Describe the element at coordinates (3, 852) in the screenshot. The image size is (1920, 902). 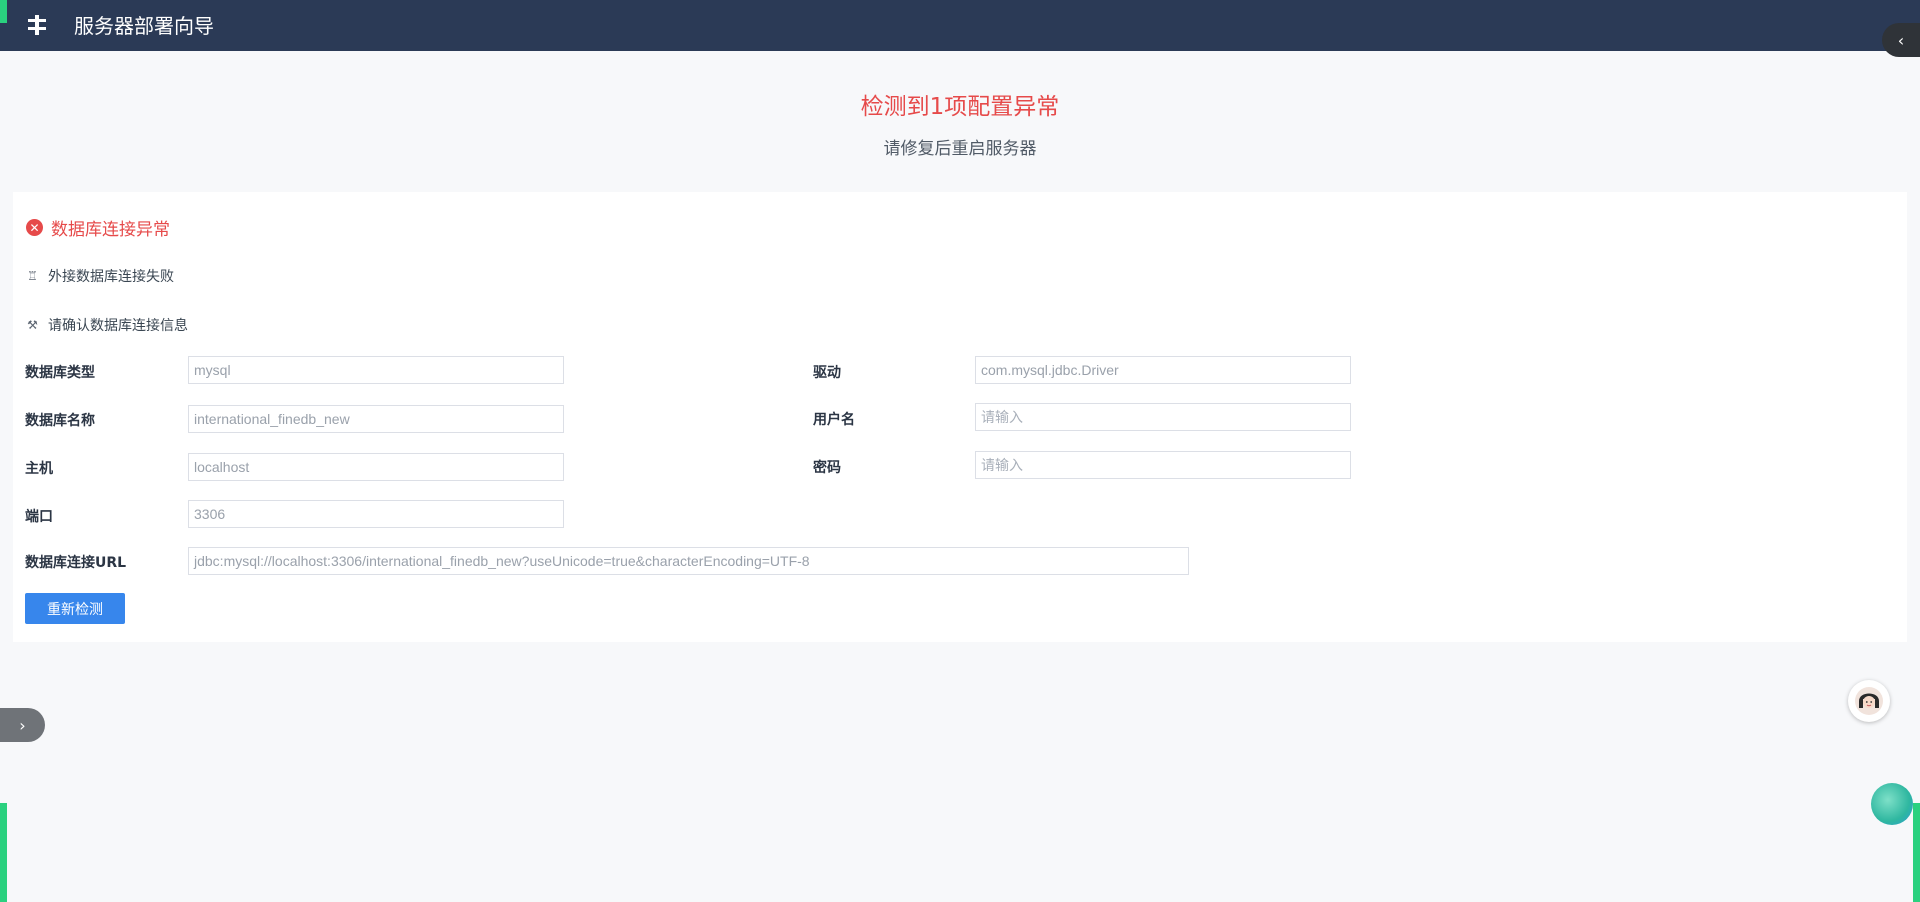
I see `accent-bar-left` at that location.